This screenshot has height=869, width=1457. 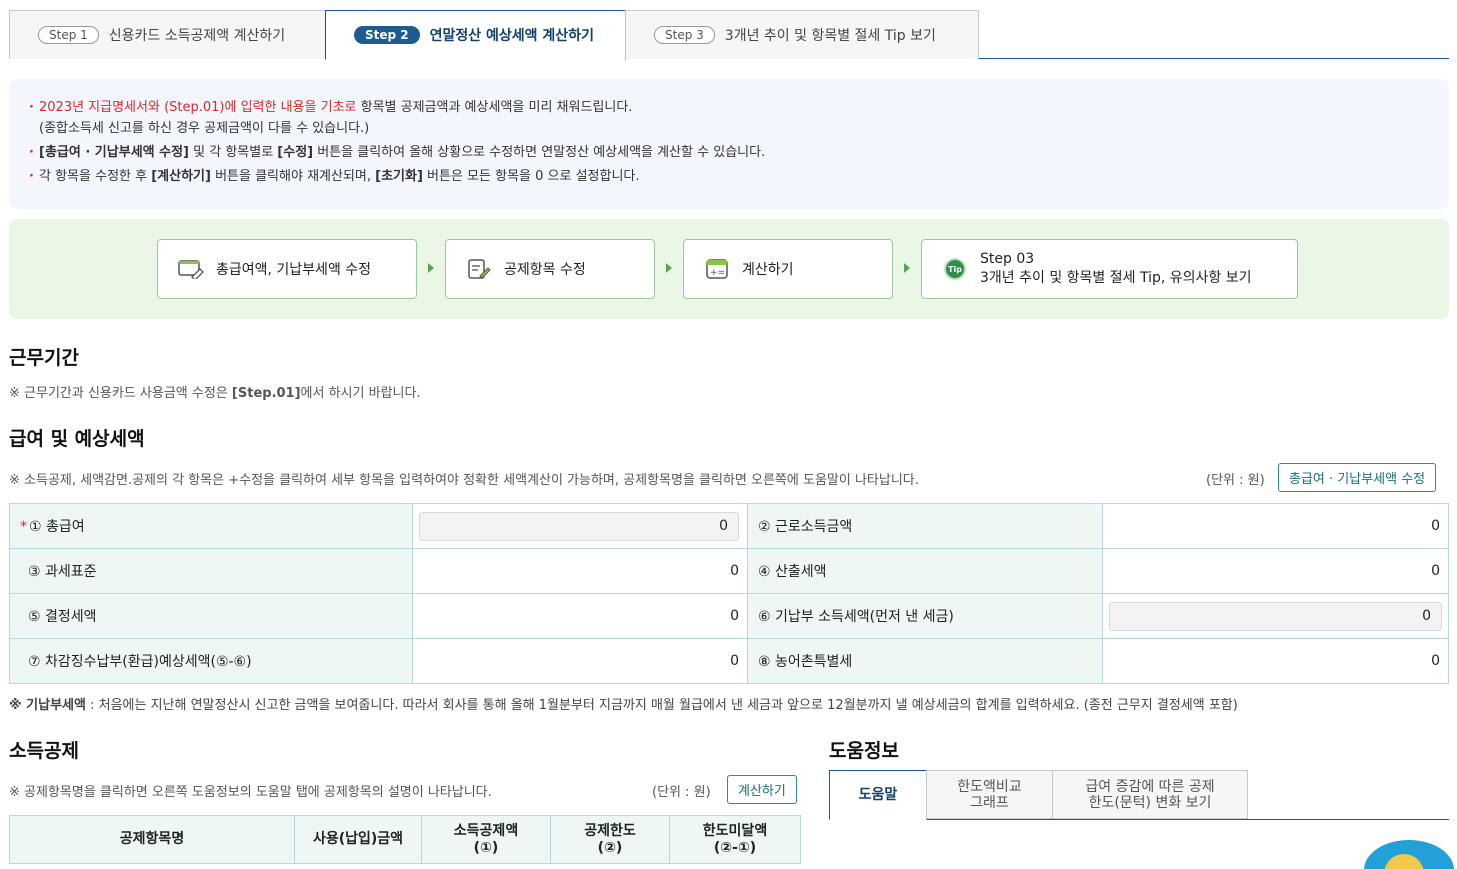 I want to click on flow-step-label: 3개년 추이 및 항목별 절세 Tip, 유의사항 보기, so click(x=1116, y=278).